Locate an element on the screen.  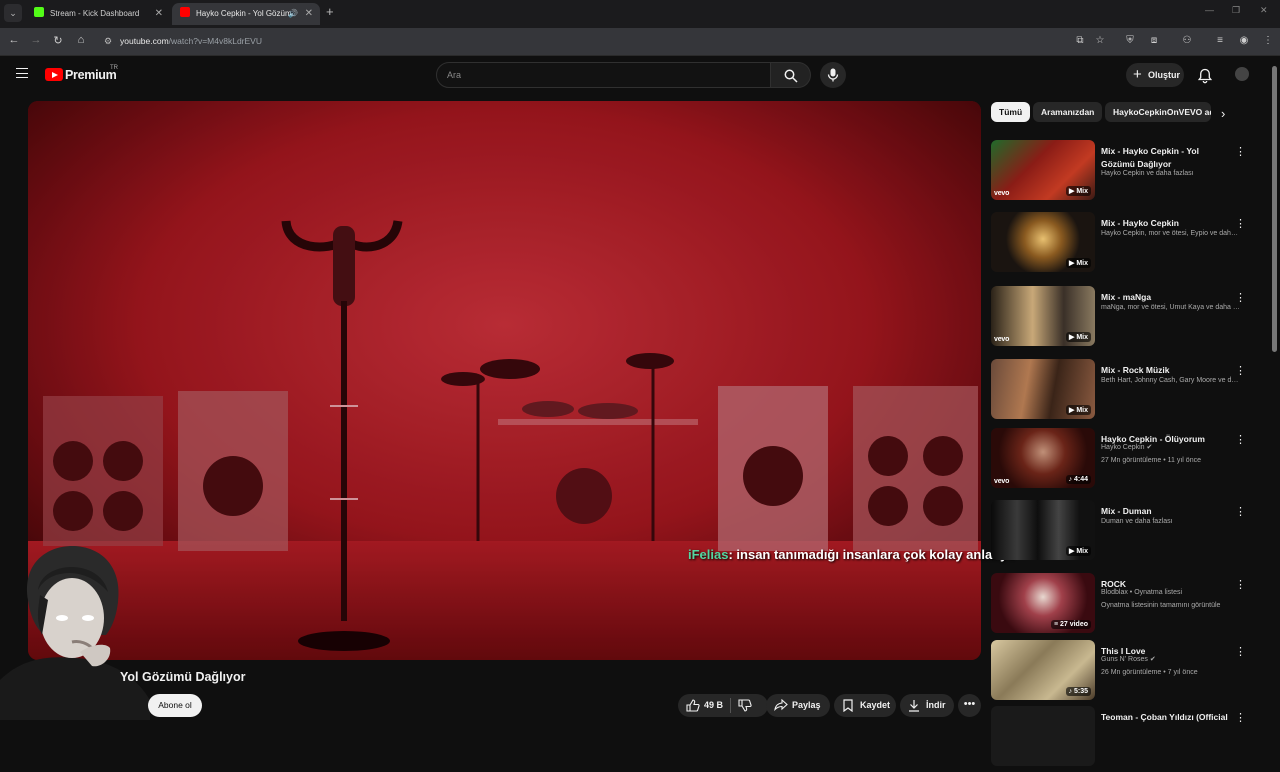
recommendation-title: Mix - Hayko Cepkin - Yol Gözümü Dağlıyor is located at coordinates (1166, 158).